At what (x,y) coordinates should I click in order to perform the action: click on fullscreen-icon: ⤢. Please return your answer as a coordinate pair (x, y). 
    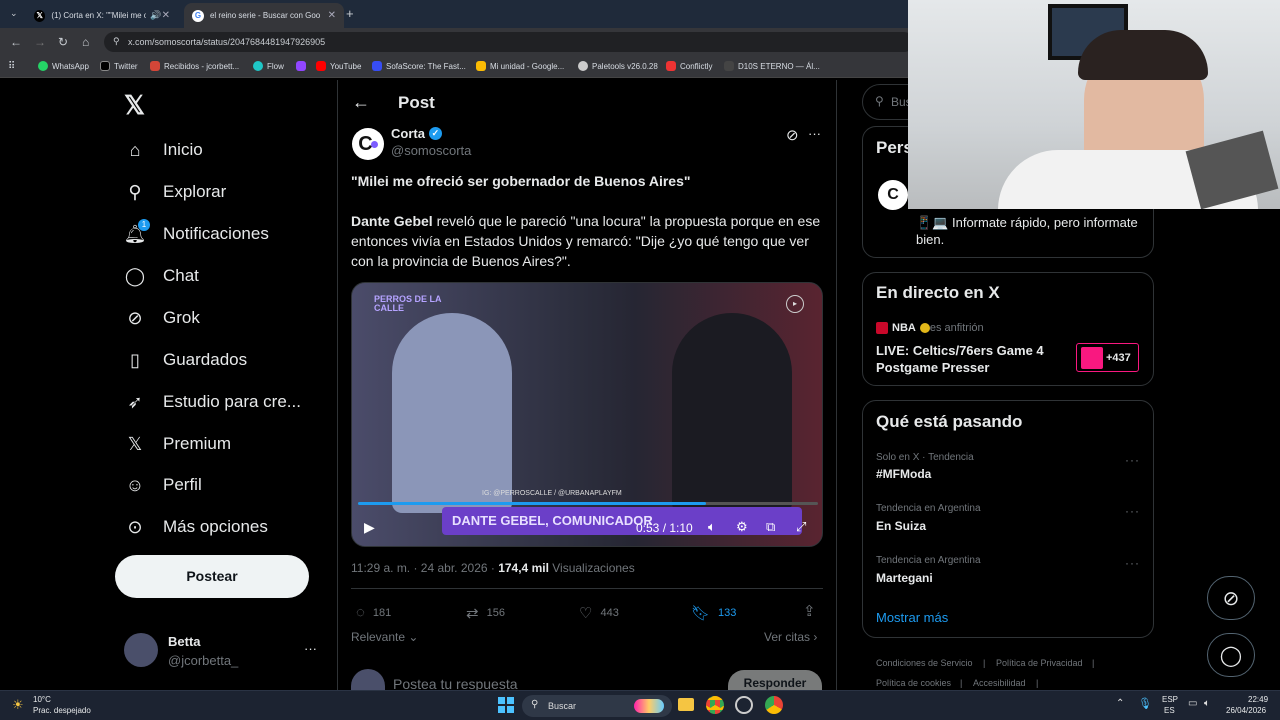
    Looking at the image, I should click on (801, 527).